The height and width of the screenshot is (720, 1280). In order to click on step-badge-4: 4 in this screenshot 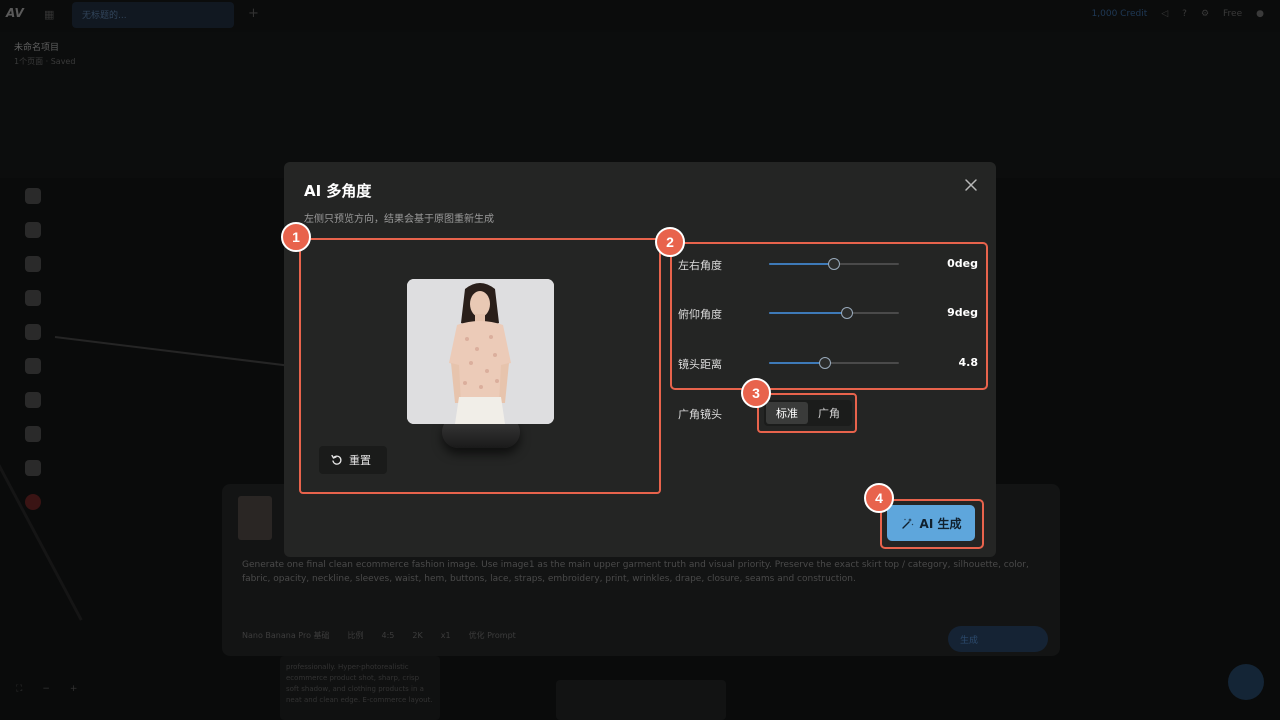, I will do `click(879, 498)`.